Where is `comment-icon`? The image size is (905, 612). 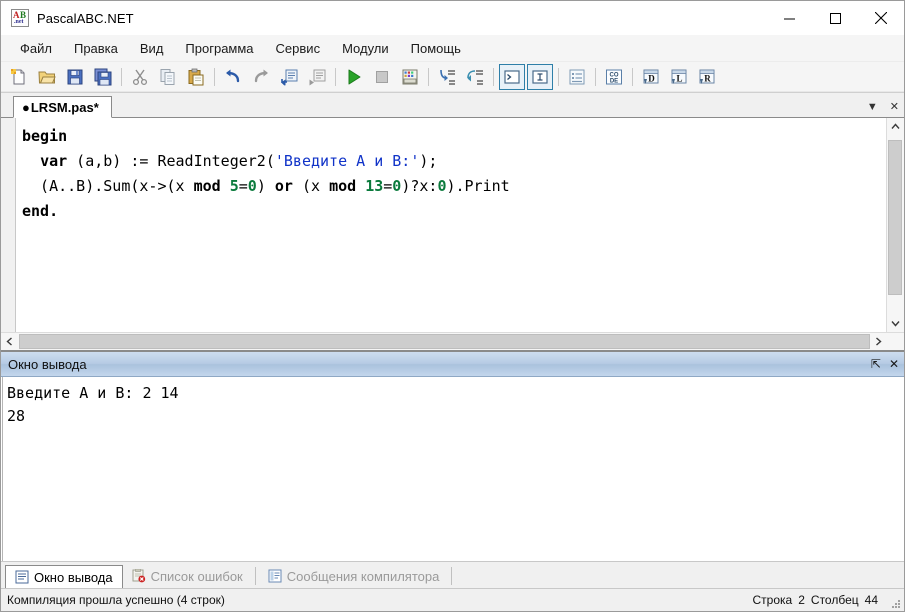
comment-icon is located at coordinates (289, 77).